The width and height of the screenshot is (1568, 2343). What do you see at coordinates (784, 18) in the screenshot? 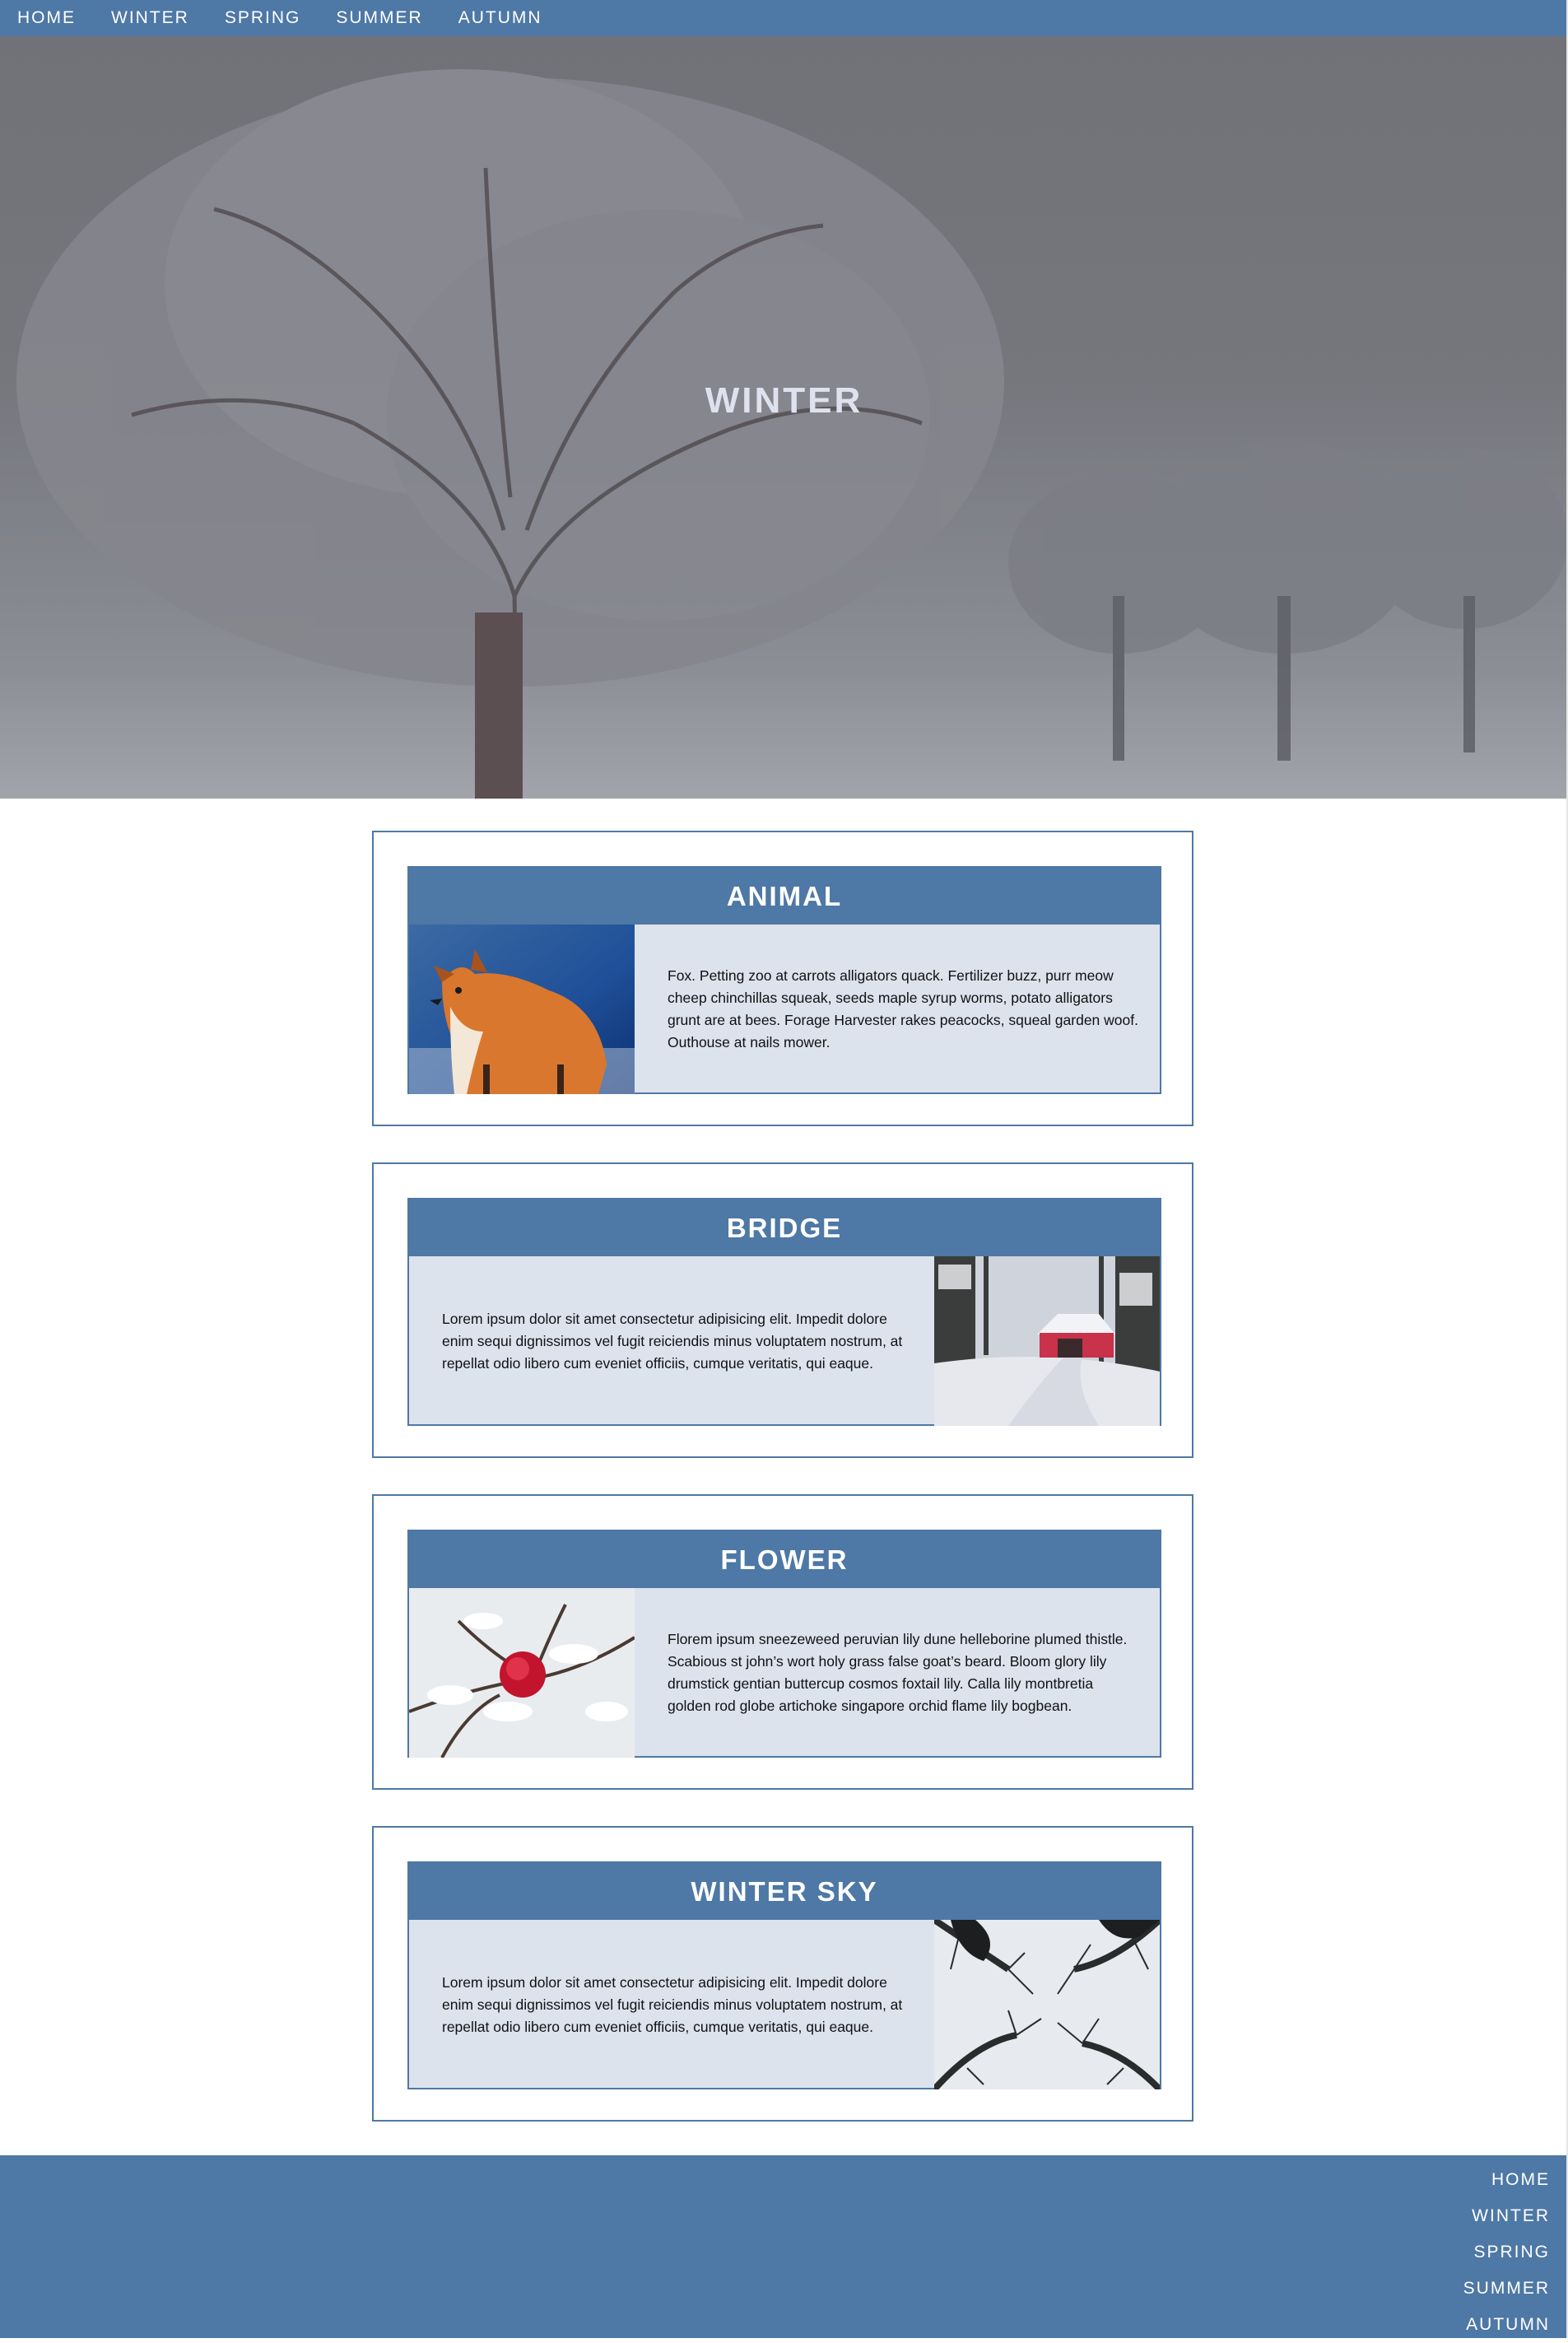
I see `top-nav: HOME WINTER SPRING SUMMER AUTUMN` at bounding box center [784, 18].